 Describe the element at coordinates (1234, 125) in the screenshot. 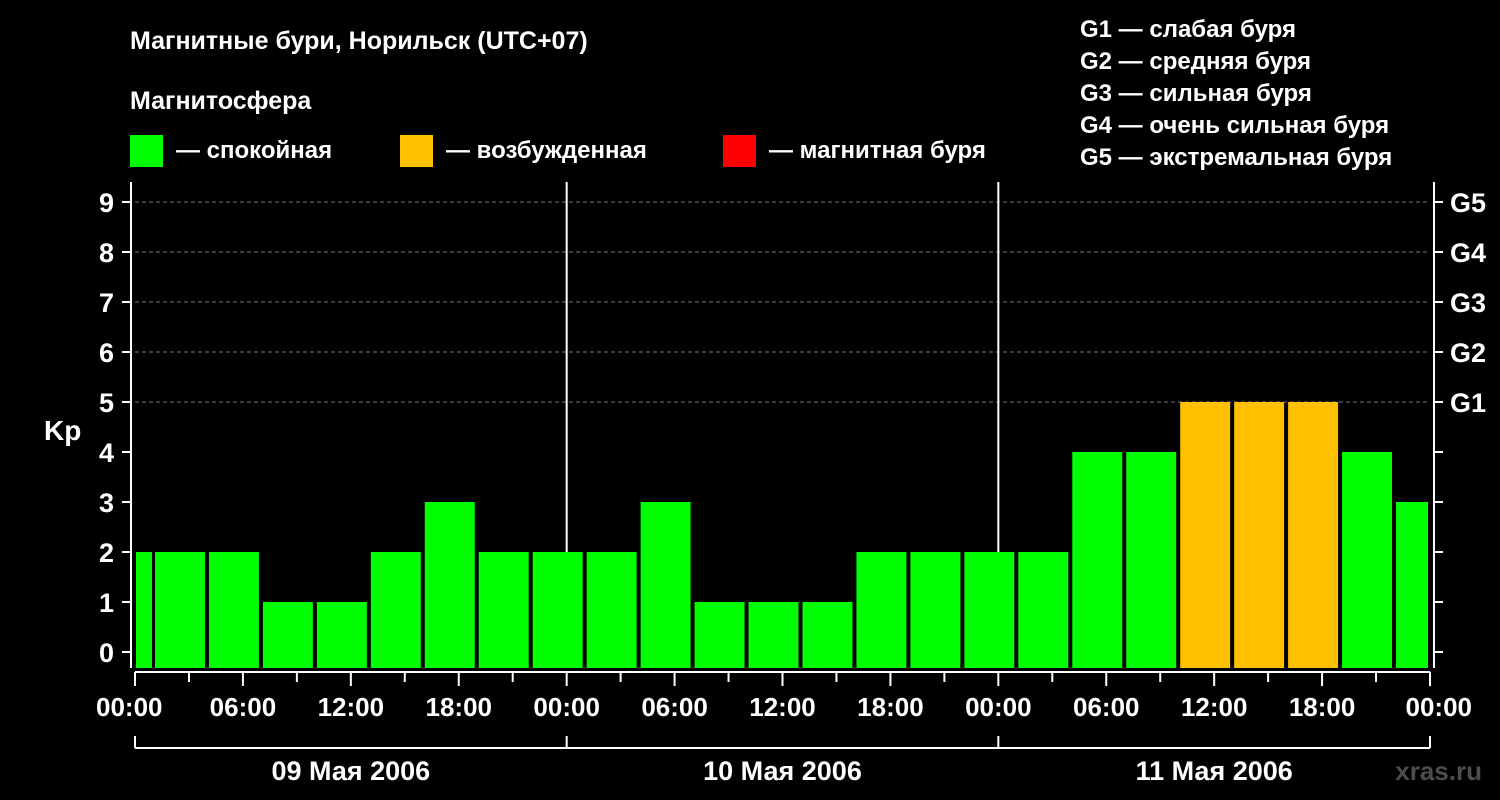

I see `storm-scale-item-3: G4 — очень сильная буря` at that location.